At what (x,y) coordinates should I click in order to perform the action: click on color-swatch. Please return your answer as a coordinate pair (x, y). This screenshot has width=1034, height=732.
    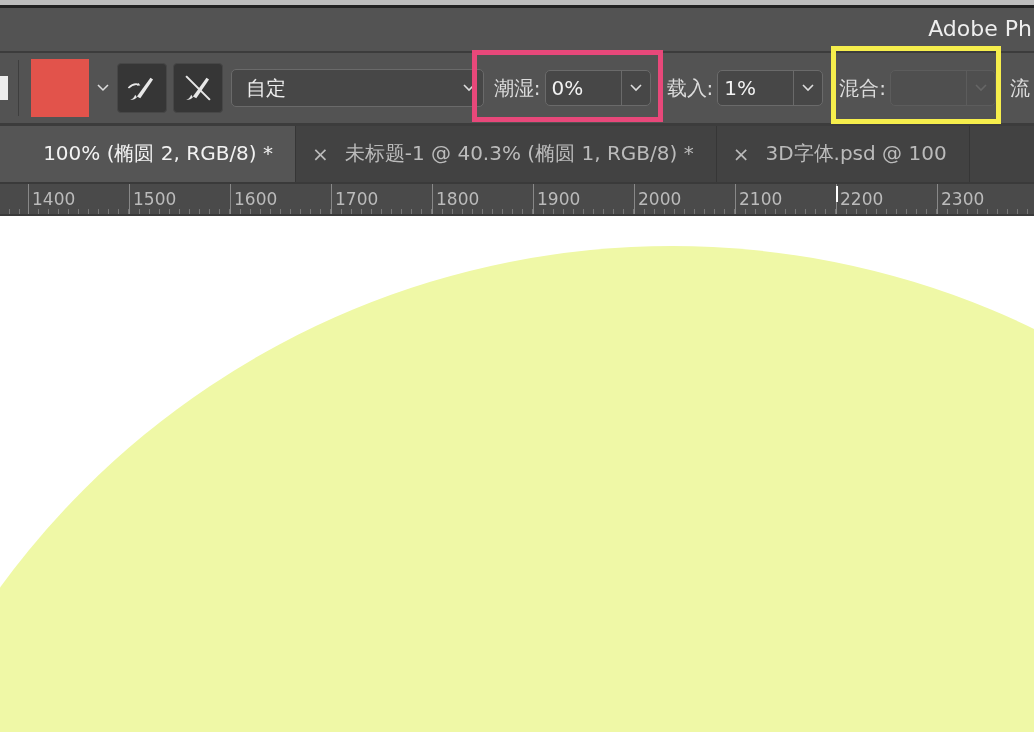
    Looking at the image, I should click on (60, 88).